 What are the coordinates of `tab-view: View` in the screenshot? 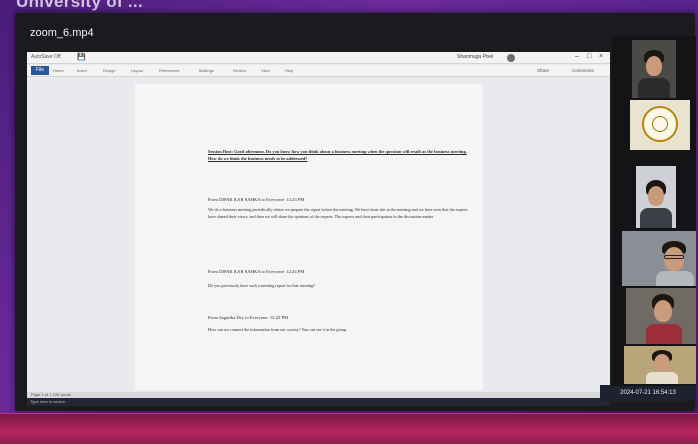 It's located at (265, 70).